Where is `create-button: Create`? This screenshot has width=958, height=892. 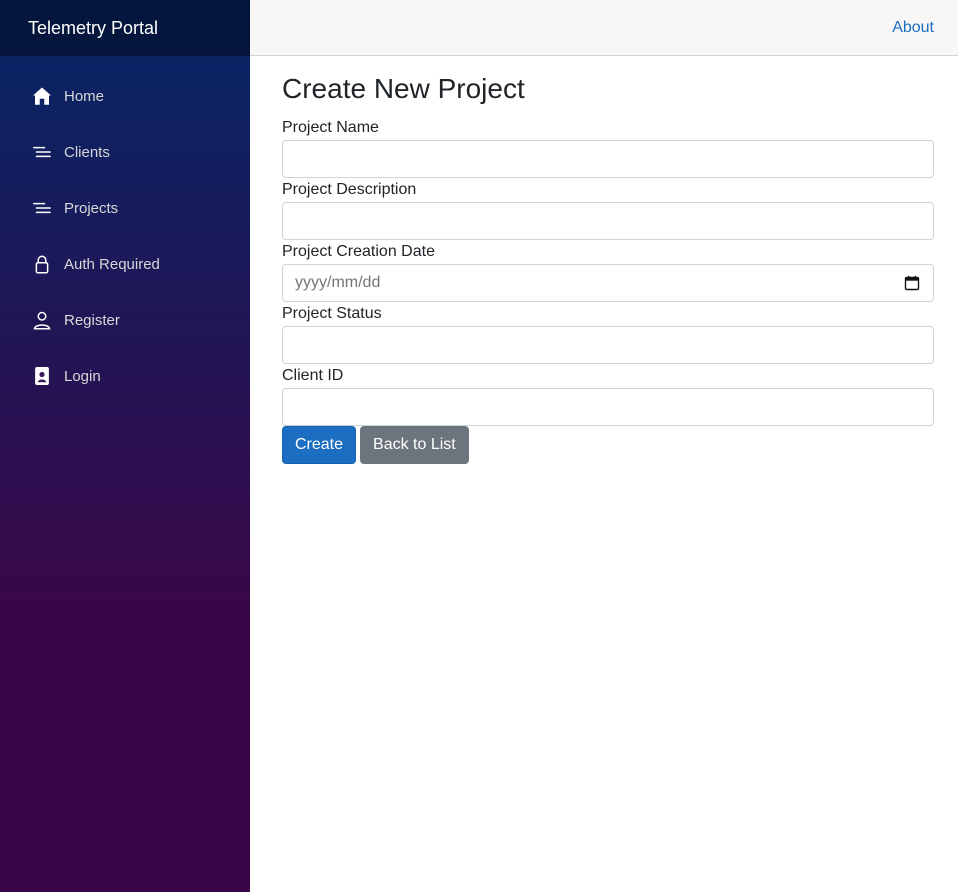
create-button: Create is located at coordinates (319, 445).